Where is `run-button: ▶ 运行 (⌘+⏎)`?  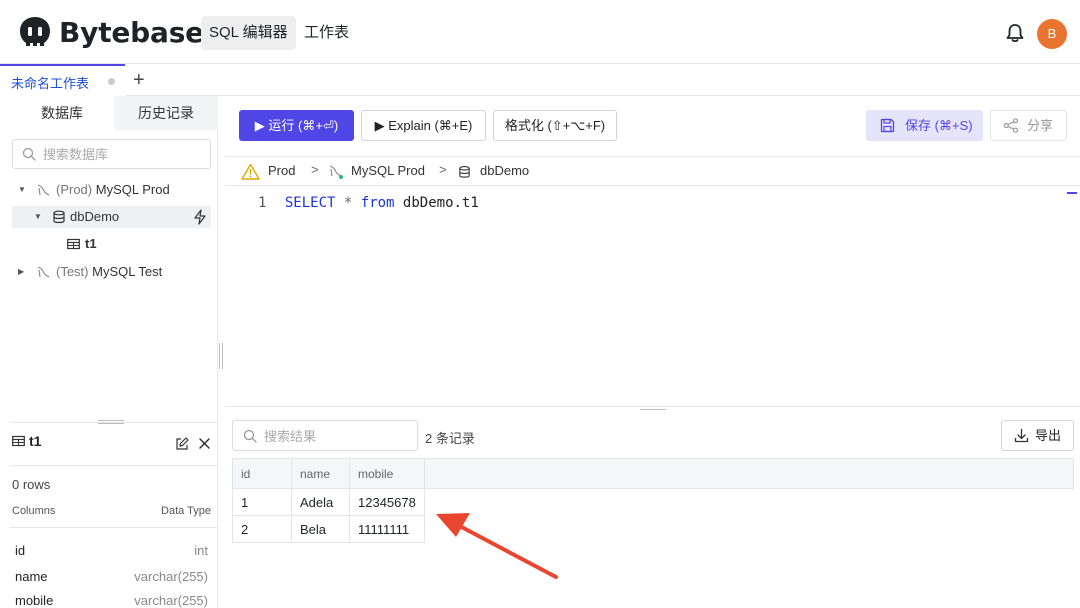
run-button: ▶ 运行 (⌘+⏎) is located at coordinates (296, 125).